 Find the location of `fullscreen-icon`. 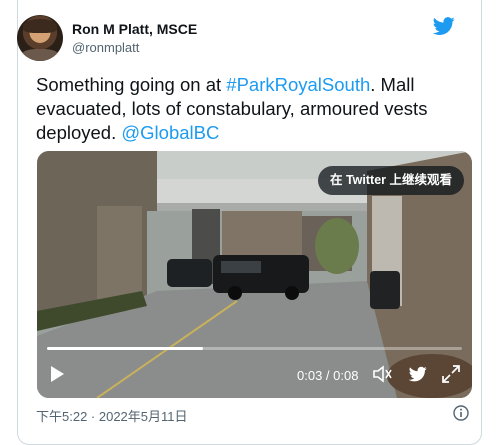

fullscreen-icon is located at coordinates (451, 374).